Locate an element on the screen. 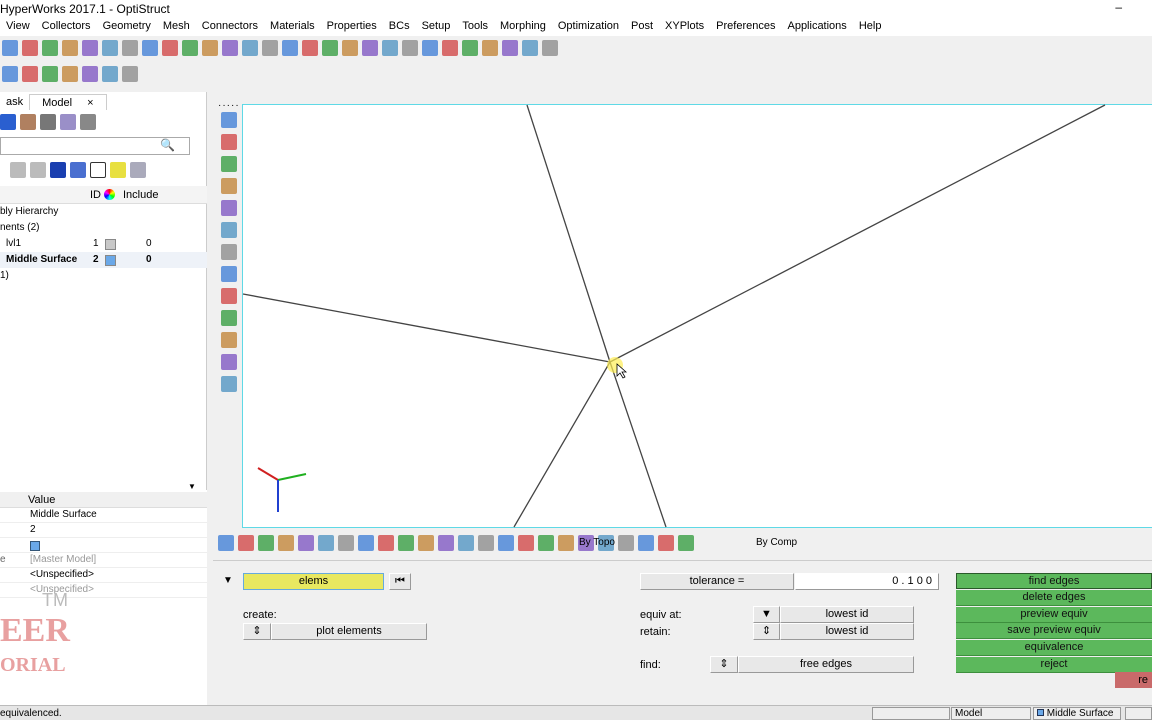 This screenshot has width=1152, height=720. equiv-at-dropdown-icon: ▼ is located at coordinates (766, 614).